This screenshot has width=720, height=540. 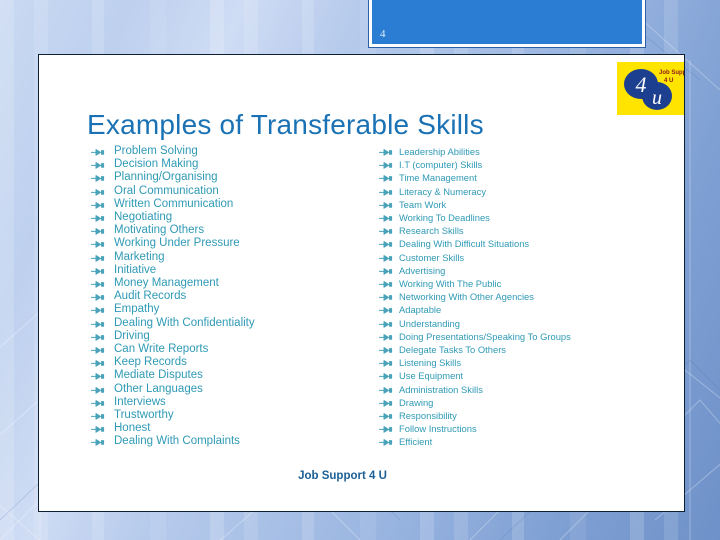 I want to click on skill-label: Oral Communication, so click(x=166, y=190).